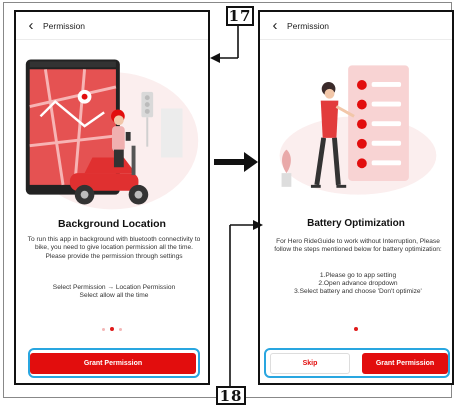  Describe the element at coordinates (240, 16) in the screenshot. I see `callout-label-17: 17` at that location.